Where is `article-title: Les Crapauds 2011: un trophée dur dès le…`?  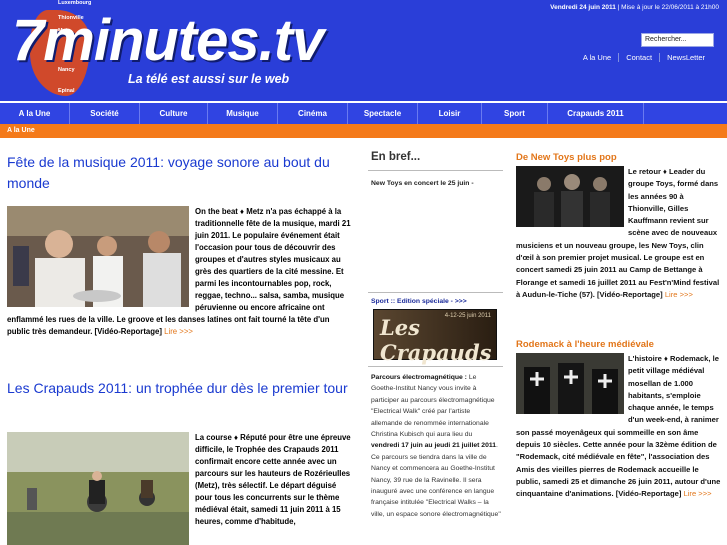
article-title: Les Crapauds 2011: un trophée dur dès le… is located at coordinates (179, 388).